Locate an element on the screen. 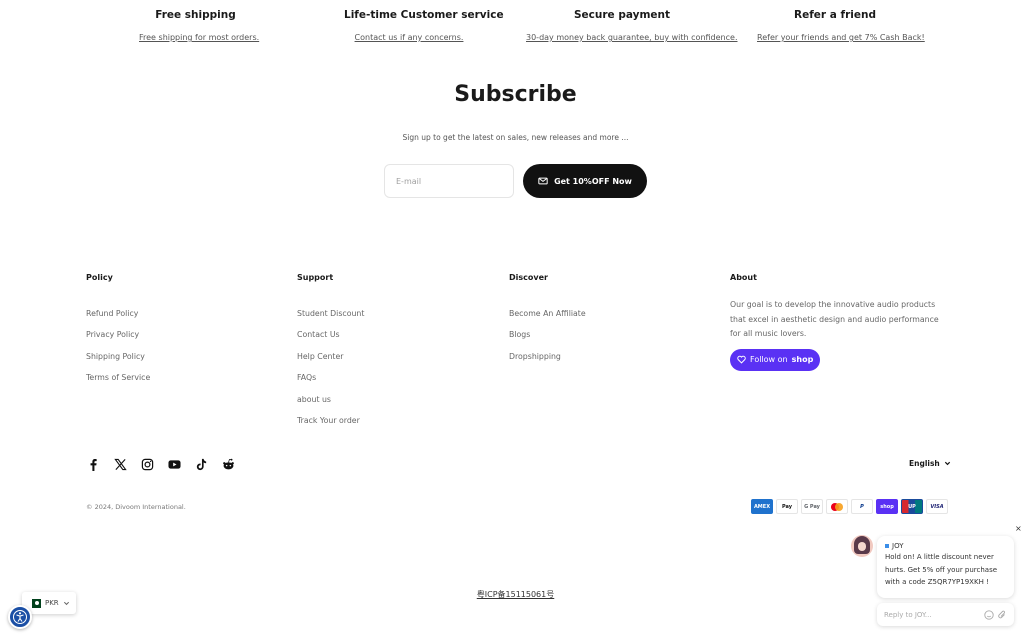  emoji-icon is located at coordinates (989, 614).